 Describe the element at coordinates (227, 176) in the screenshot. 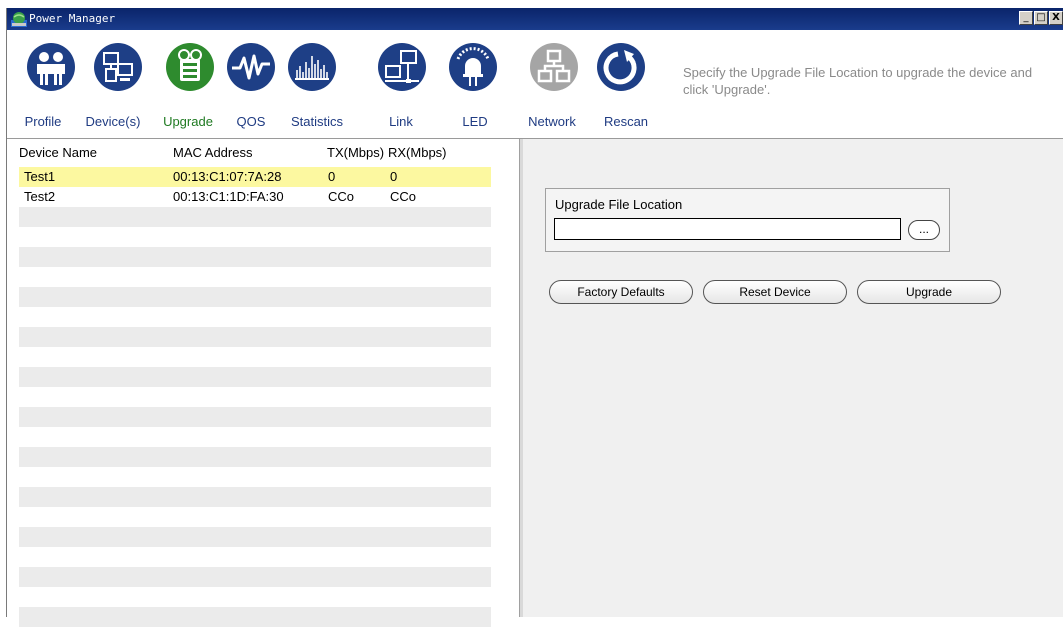

I see `mac-address-cell: 00:13:C1:07:7A:28` at that location.